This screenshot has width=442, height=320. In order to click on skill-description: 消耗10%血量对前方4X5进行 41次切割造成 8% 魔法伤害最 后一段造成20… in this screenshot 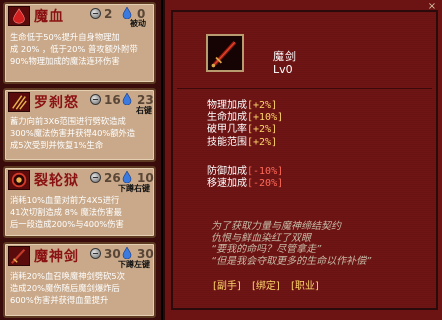, I will do `click(79, 210)`.